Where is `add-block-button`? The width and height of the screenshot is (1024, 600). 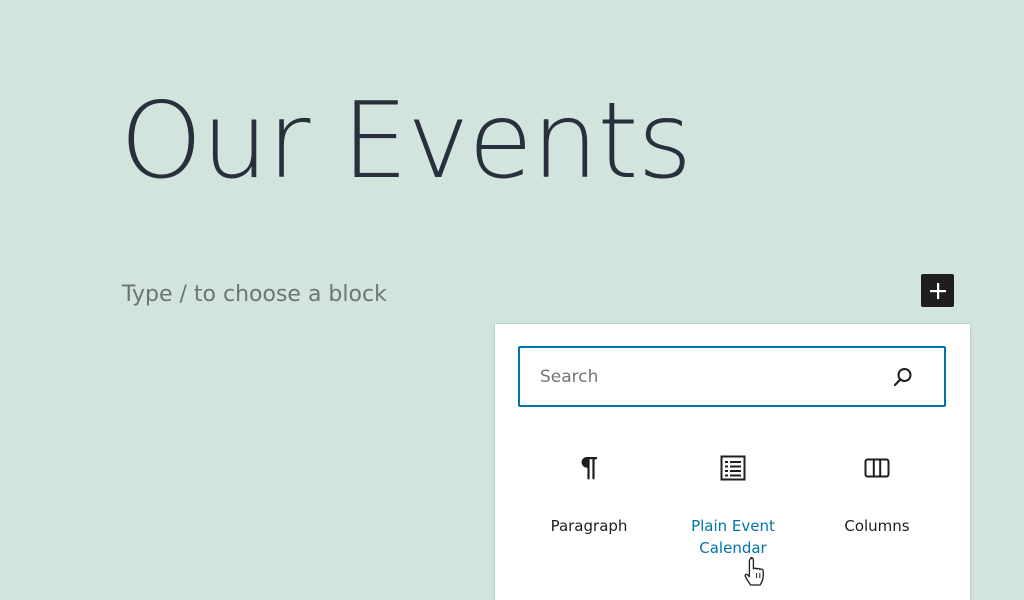 add-block-button is located at coordinates (937, 290).